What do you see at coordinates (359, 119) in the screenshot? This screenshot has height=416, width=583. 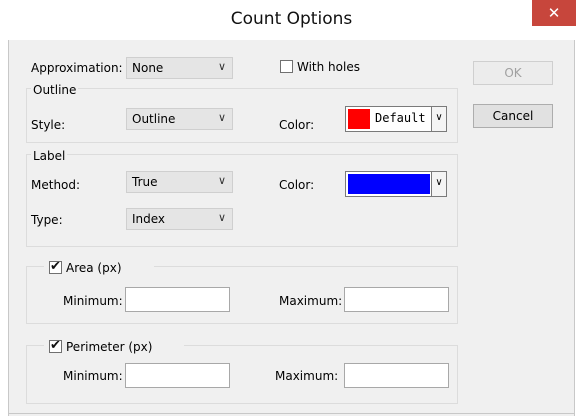 I see `outline-color-swatch` at bounding box center [359, 119].